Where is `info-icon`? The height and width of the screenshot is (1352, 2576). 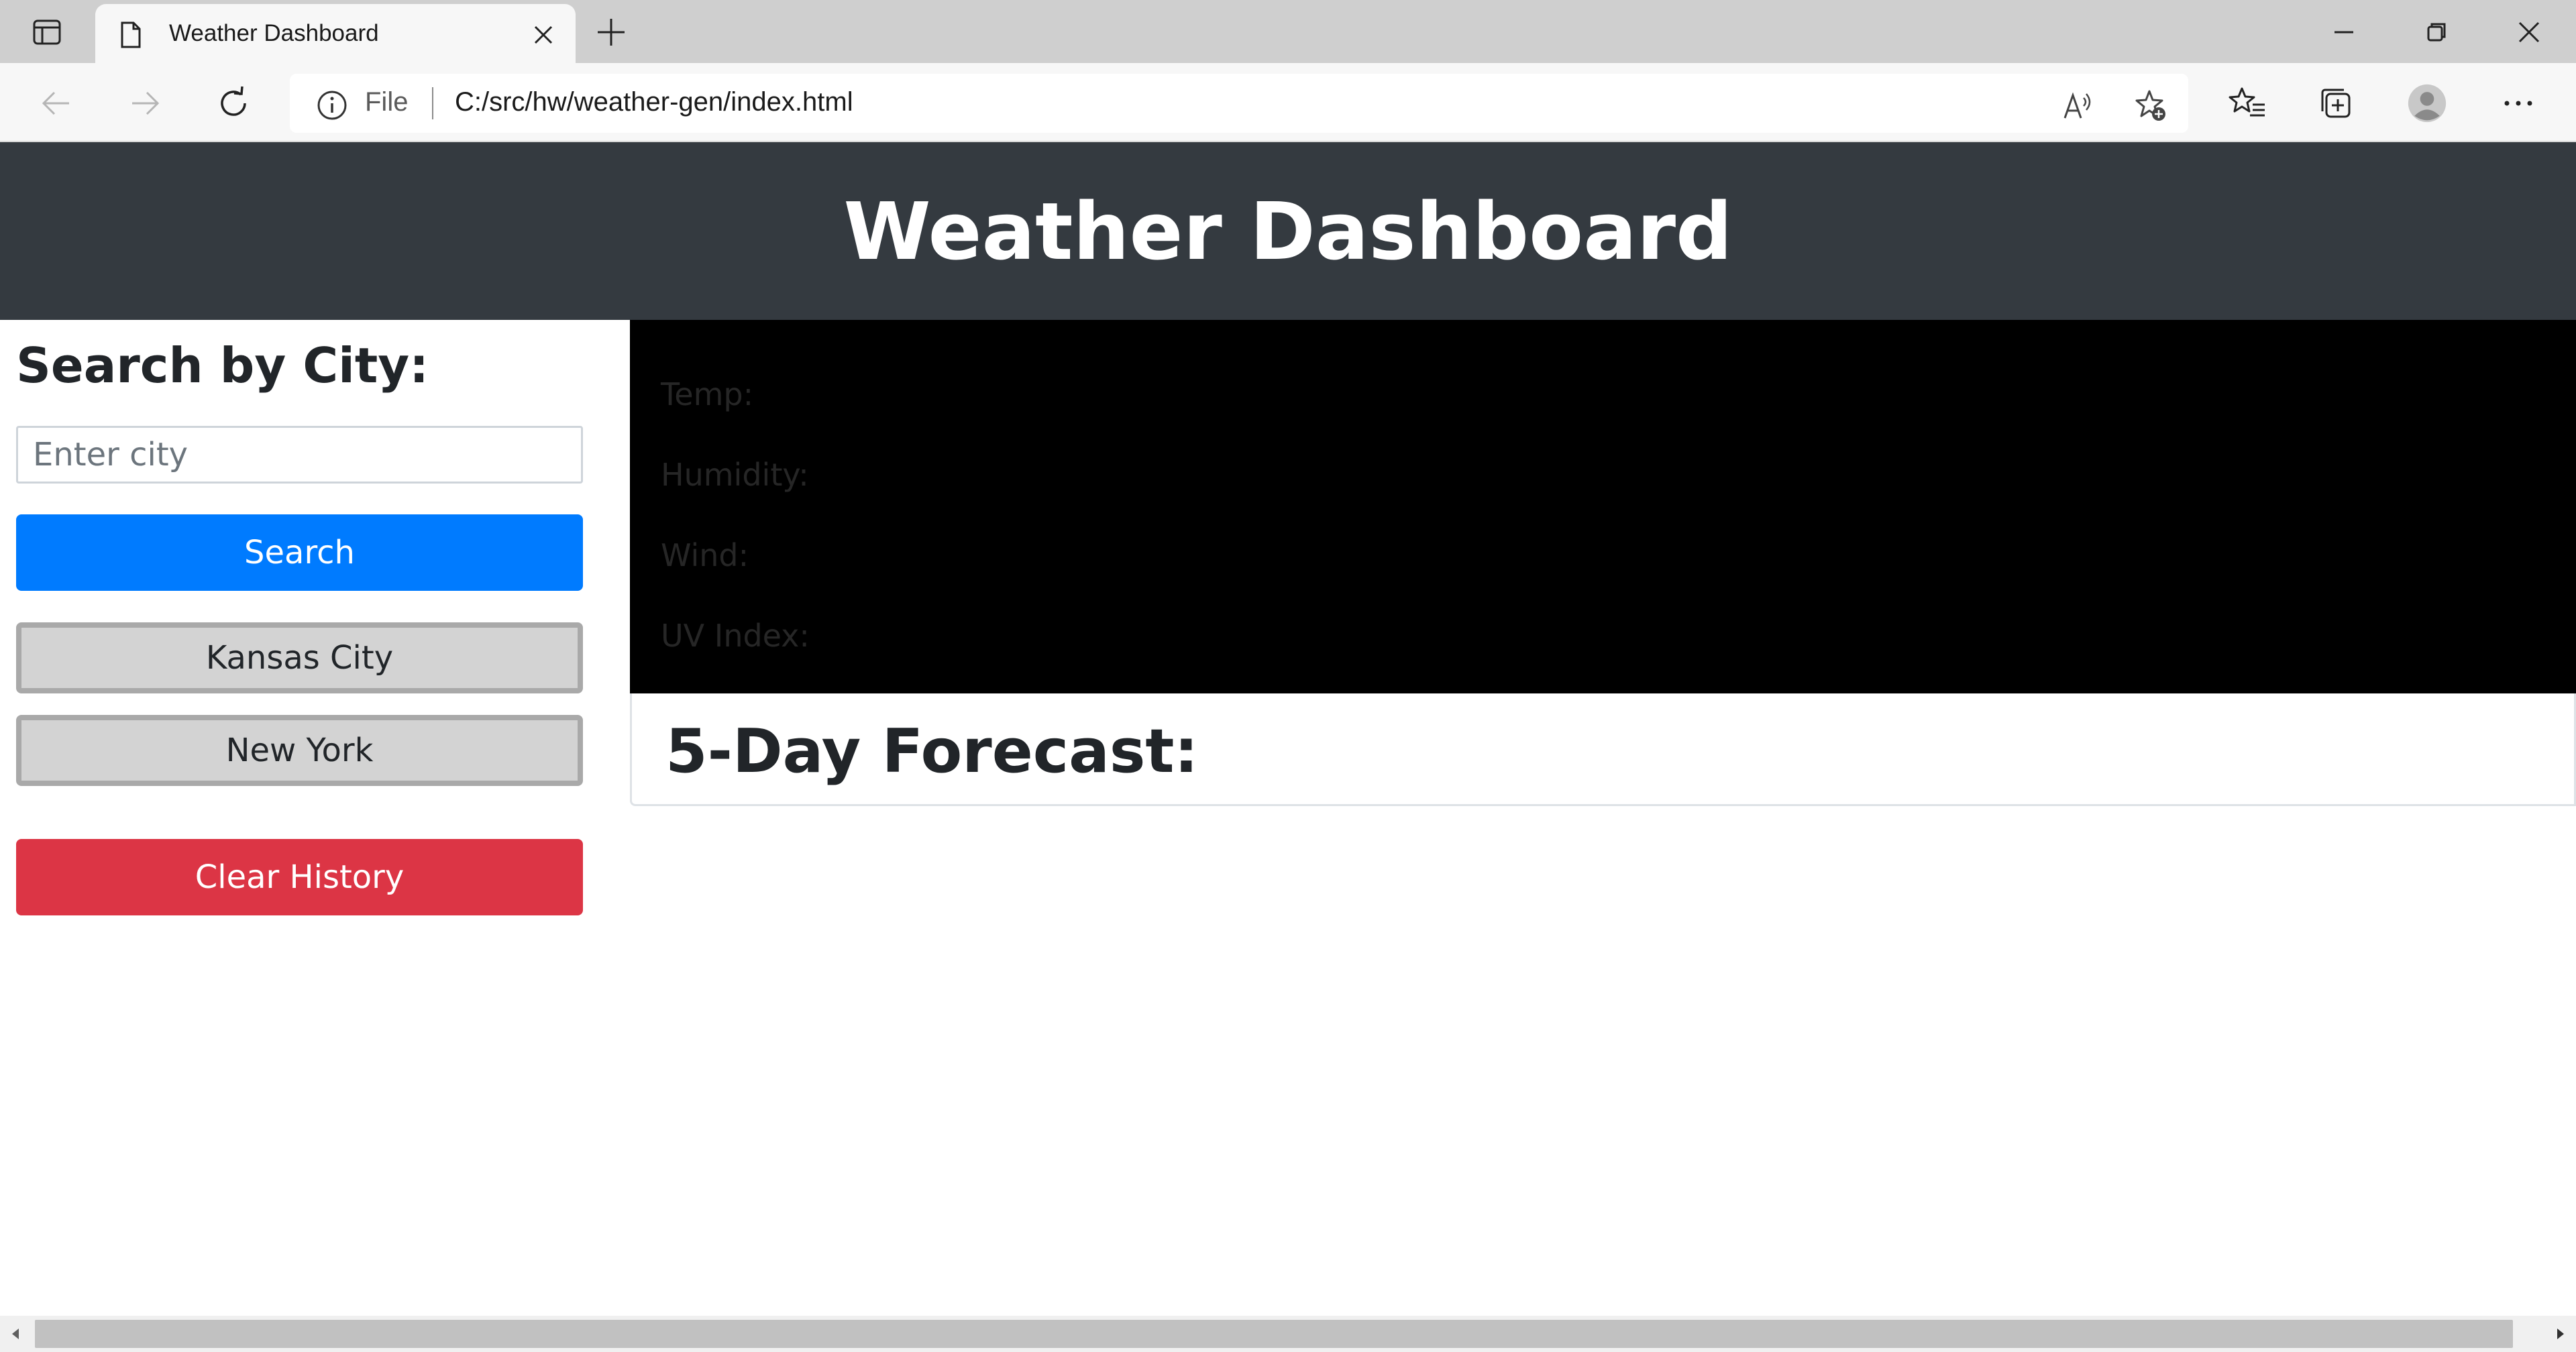 info-icon is located at coordinates (332, 105).